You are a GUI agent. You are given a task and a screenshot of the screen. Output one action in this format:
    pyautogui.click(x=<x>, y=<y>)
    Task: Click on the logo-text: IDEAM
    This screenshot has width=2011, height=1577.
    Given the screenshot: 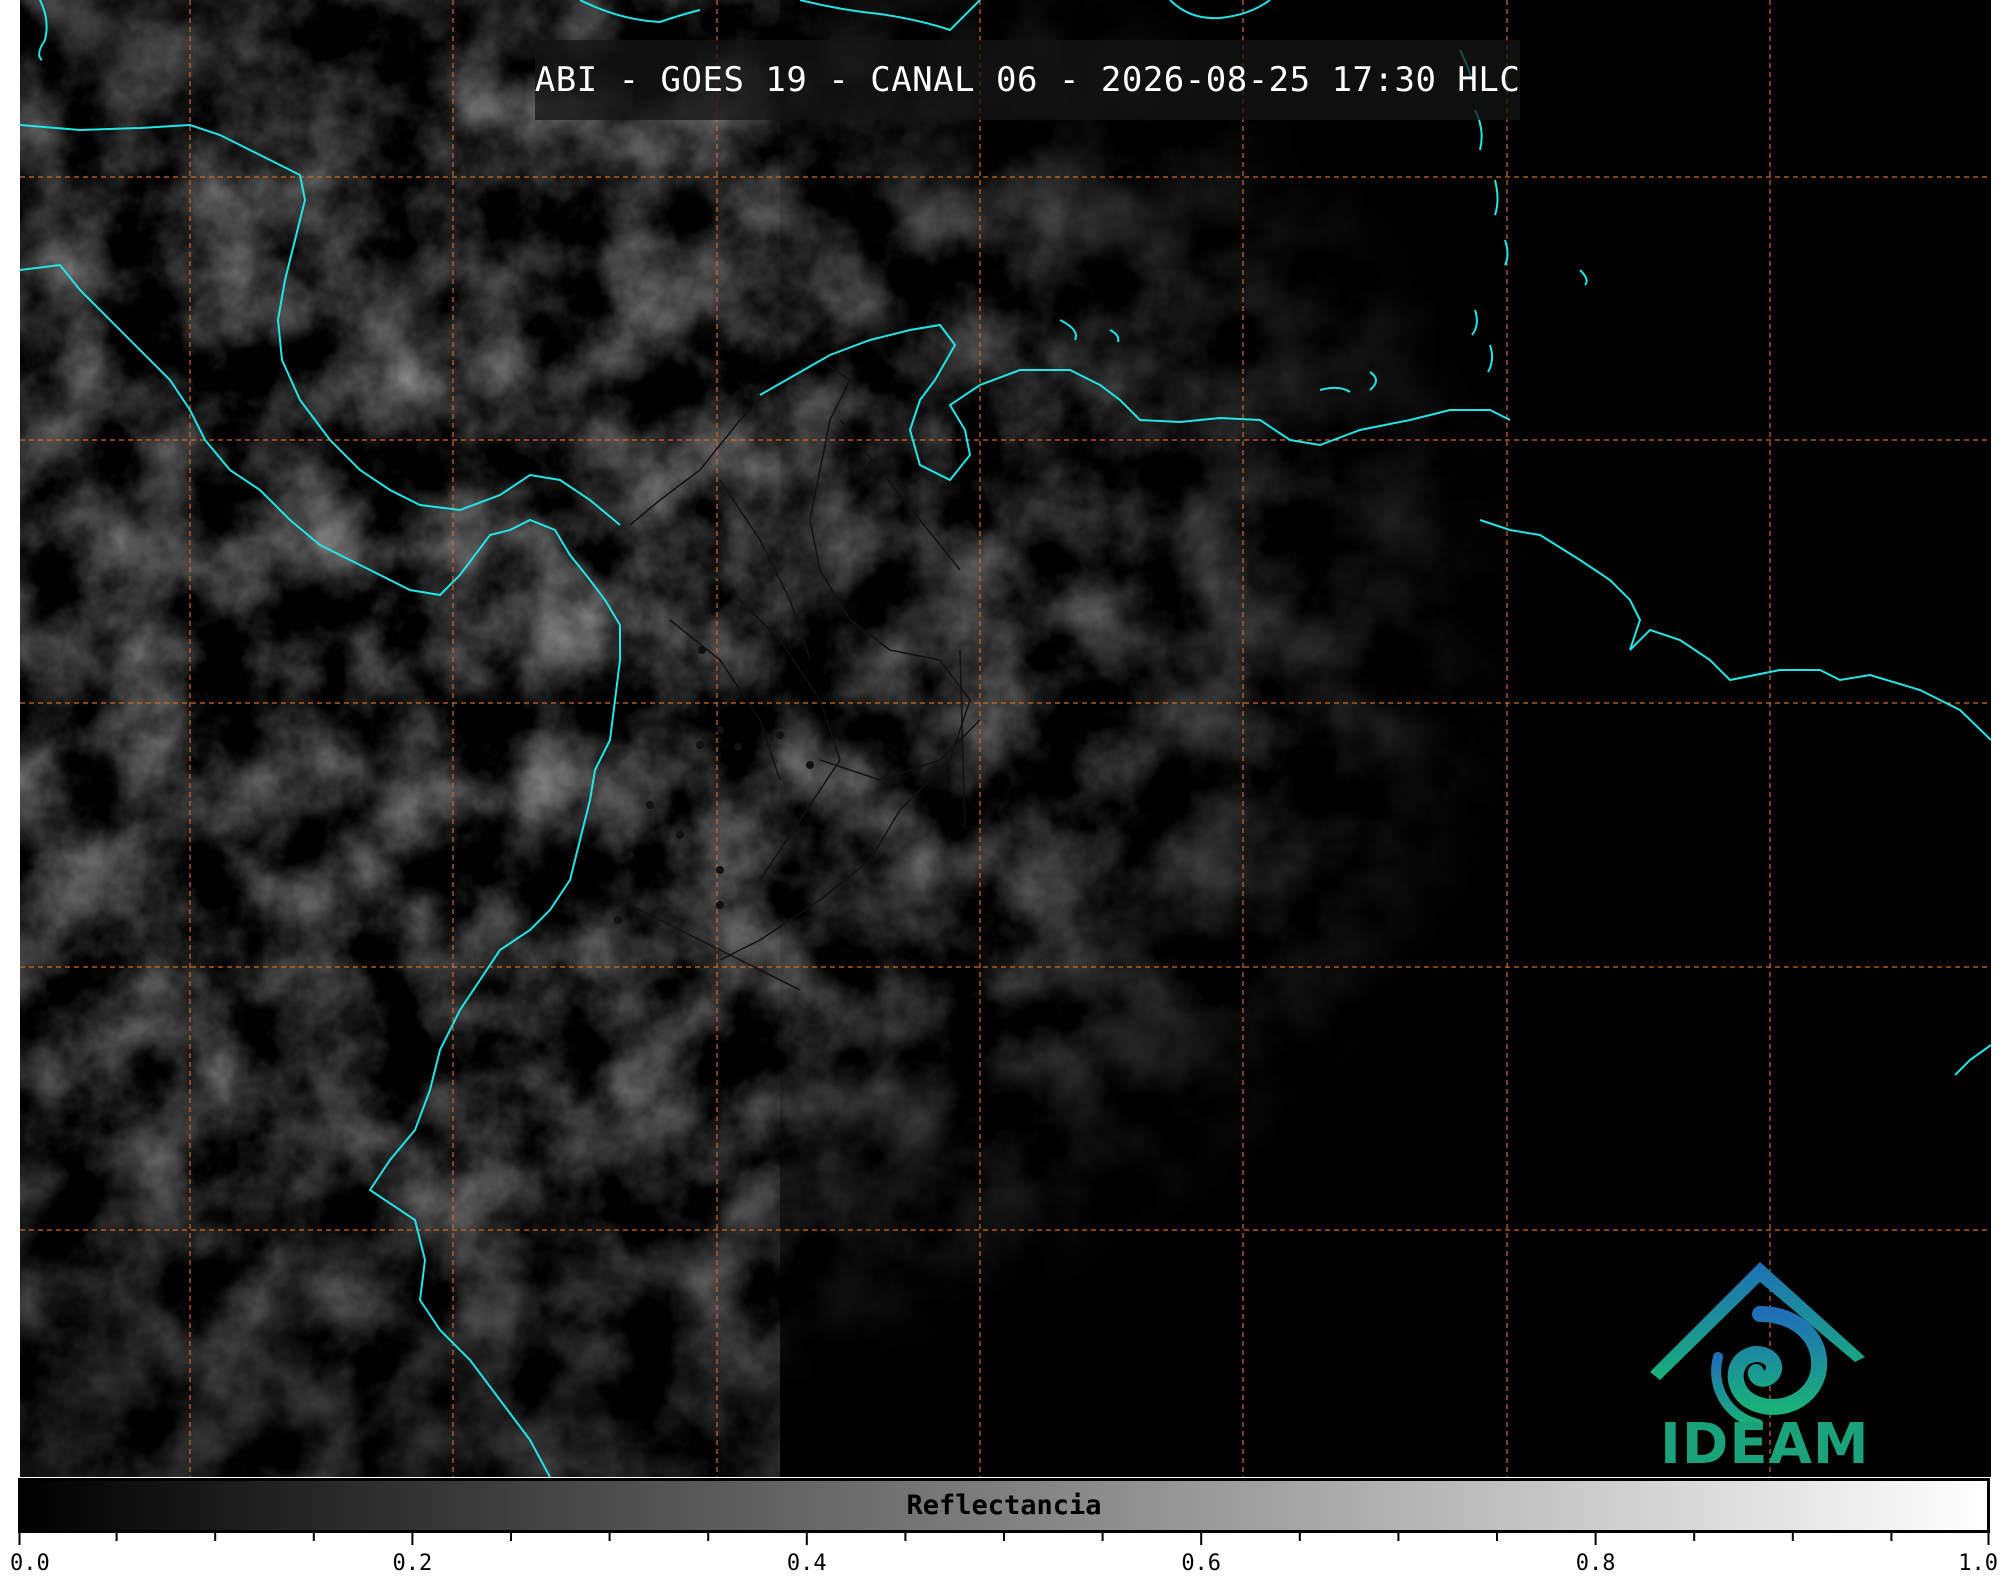 What is the action you would take?
    pyautogui.click(x=1765, y=1444)
    